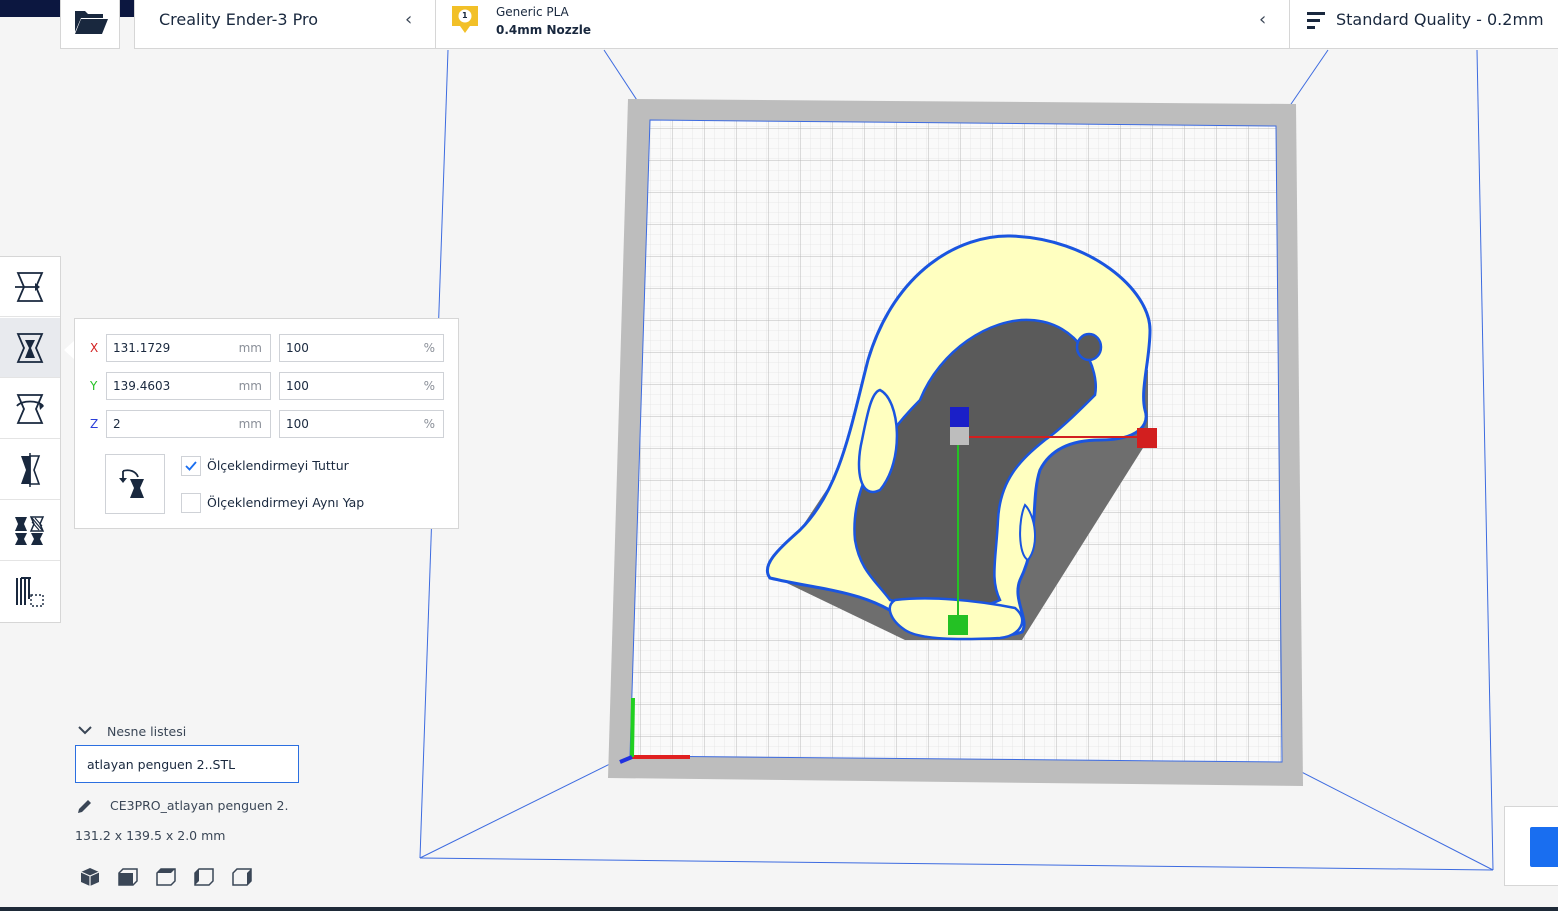 This screenshot has width=1558, height=911. I want to click on z-axis-label: Z, so click(94, 424).